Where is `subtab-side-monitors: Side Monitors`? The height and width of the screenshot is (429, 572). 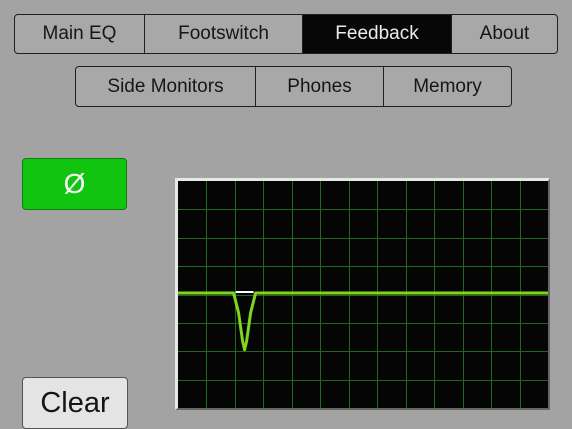 subtab-side-monitors: Side Monitors is located at coordinates (166, 86).